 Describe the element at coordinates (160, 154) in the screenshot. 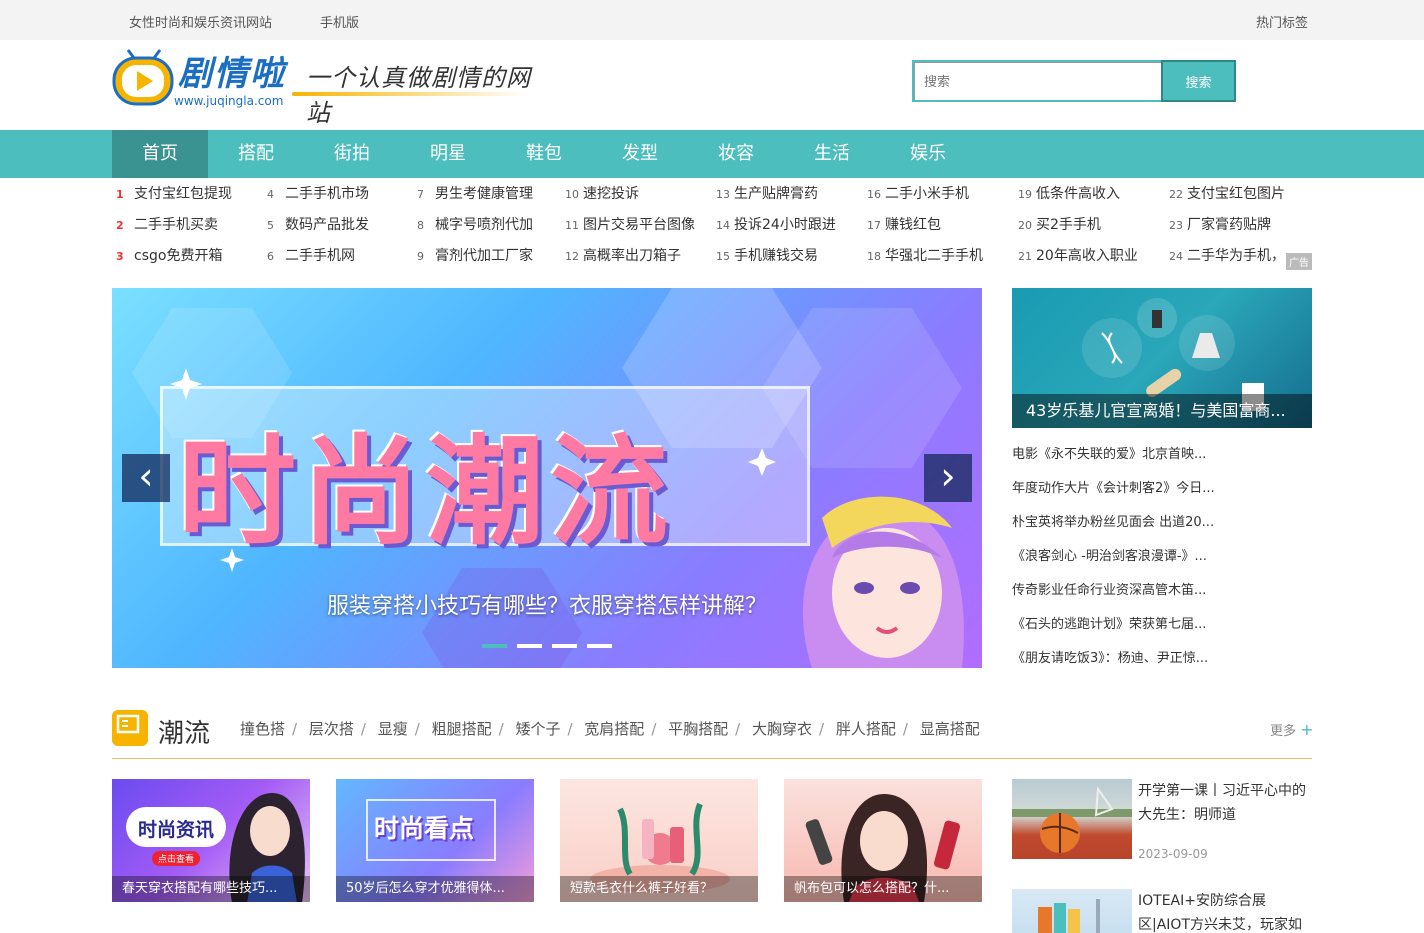

I see `nav-item-home: 首页` at that location.